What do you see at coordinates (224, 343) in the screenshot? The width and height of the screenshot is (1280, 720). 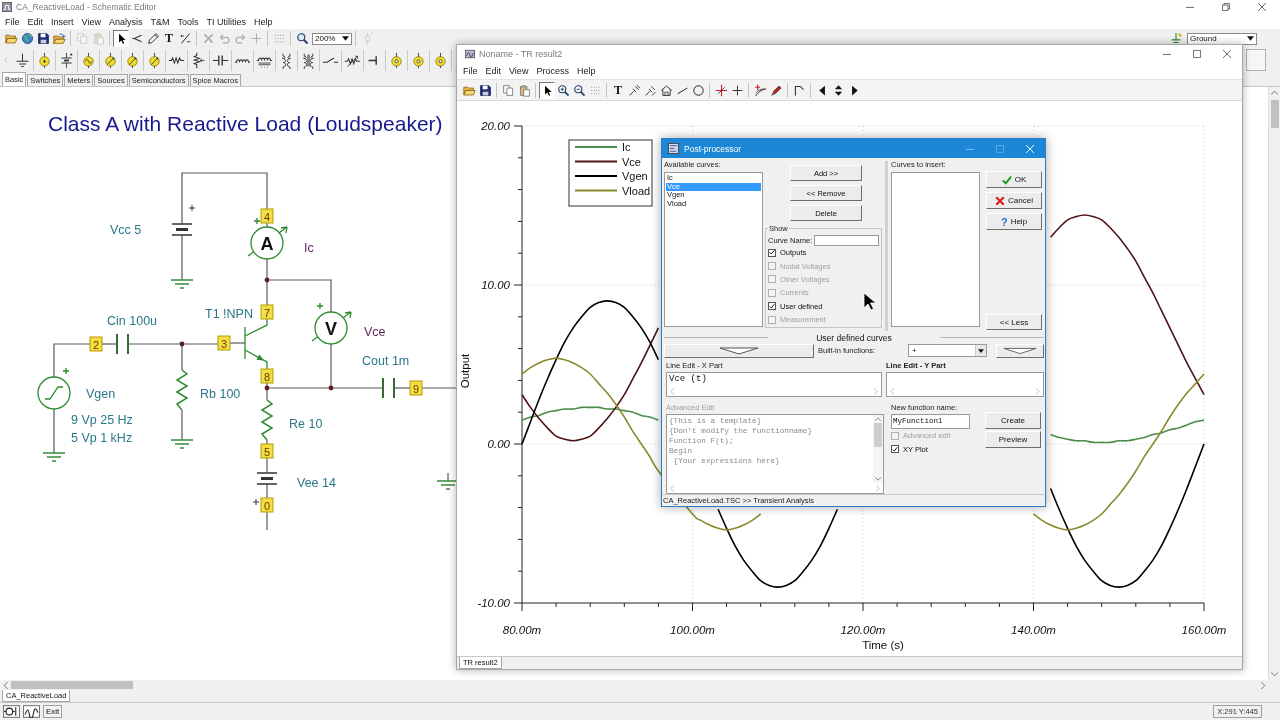 I see `node-label: 3` at bounding box center [224, 343].